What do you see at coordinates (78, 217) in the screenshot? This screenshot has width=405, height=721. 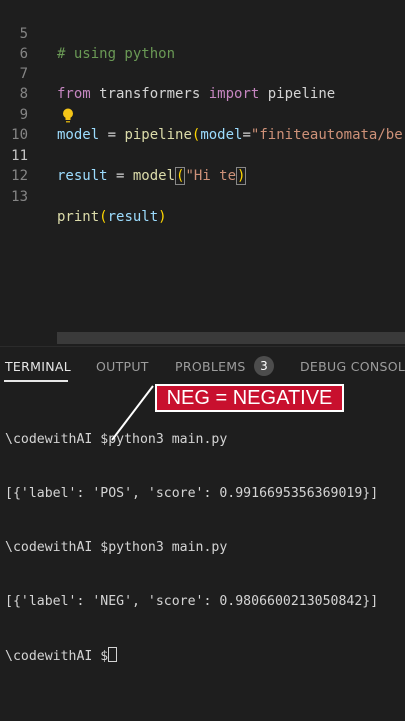 I see `function-name: print` at bounding box center [78, 217].